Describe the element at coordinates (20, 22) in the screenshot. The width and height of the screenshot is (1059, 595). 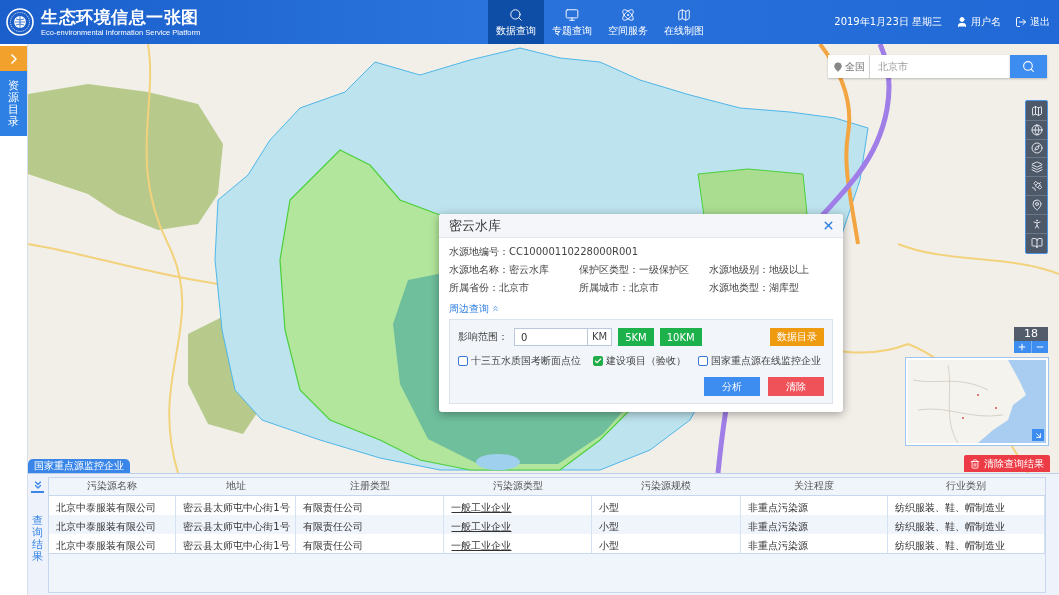
I see `logo-icon` at that location.